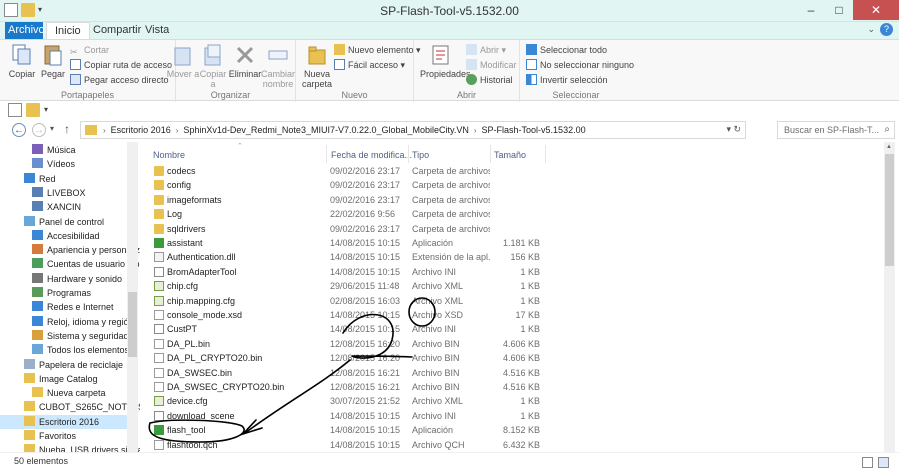 The image size is (899, 471). Describe the element at coordinates (67, 129) in the screenshot. I see `up-arrow-icon: ↑` at that location.